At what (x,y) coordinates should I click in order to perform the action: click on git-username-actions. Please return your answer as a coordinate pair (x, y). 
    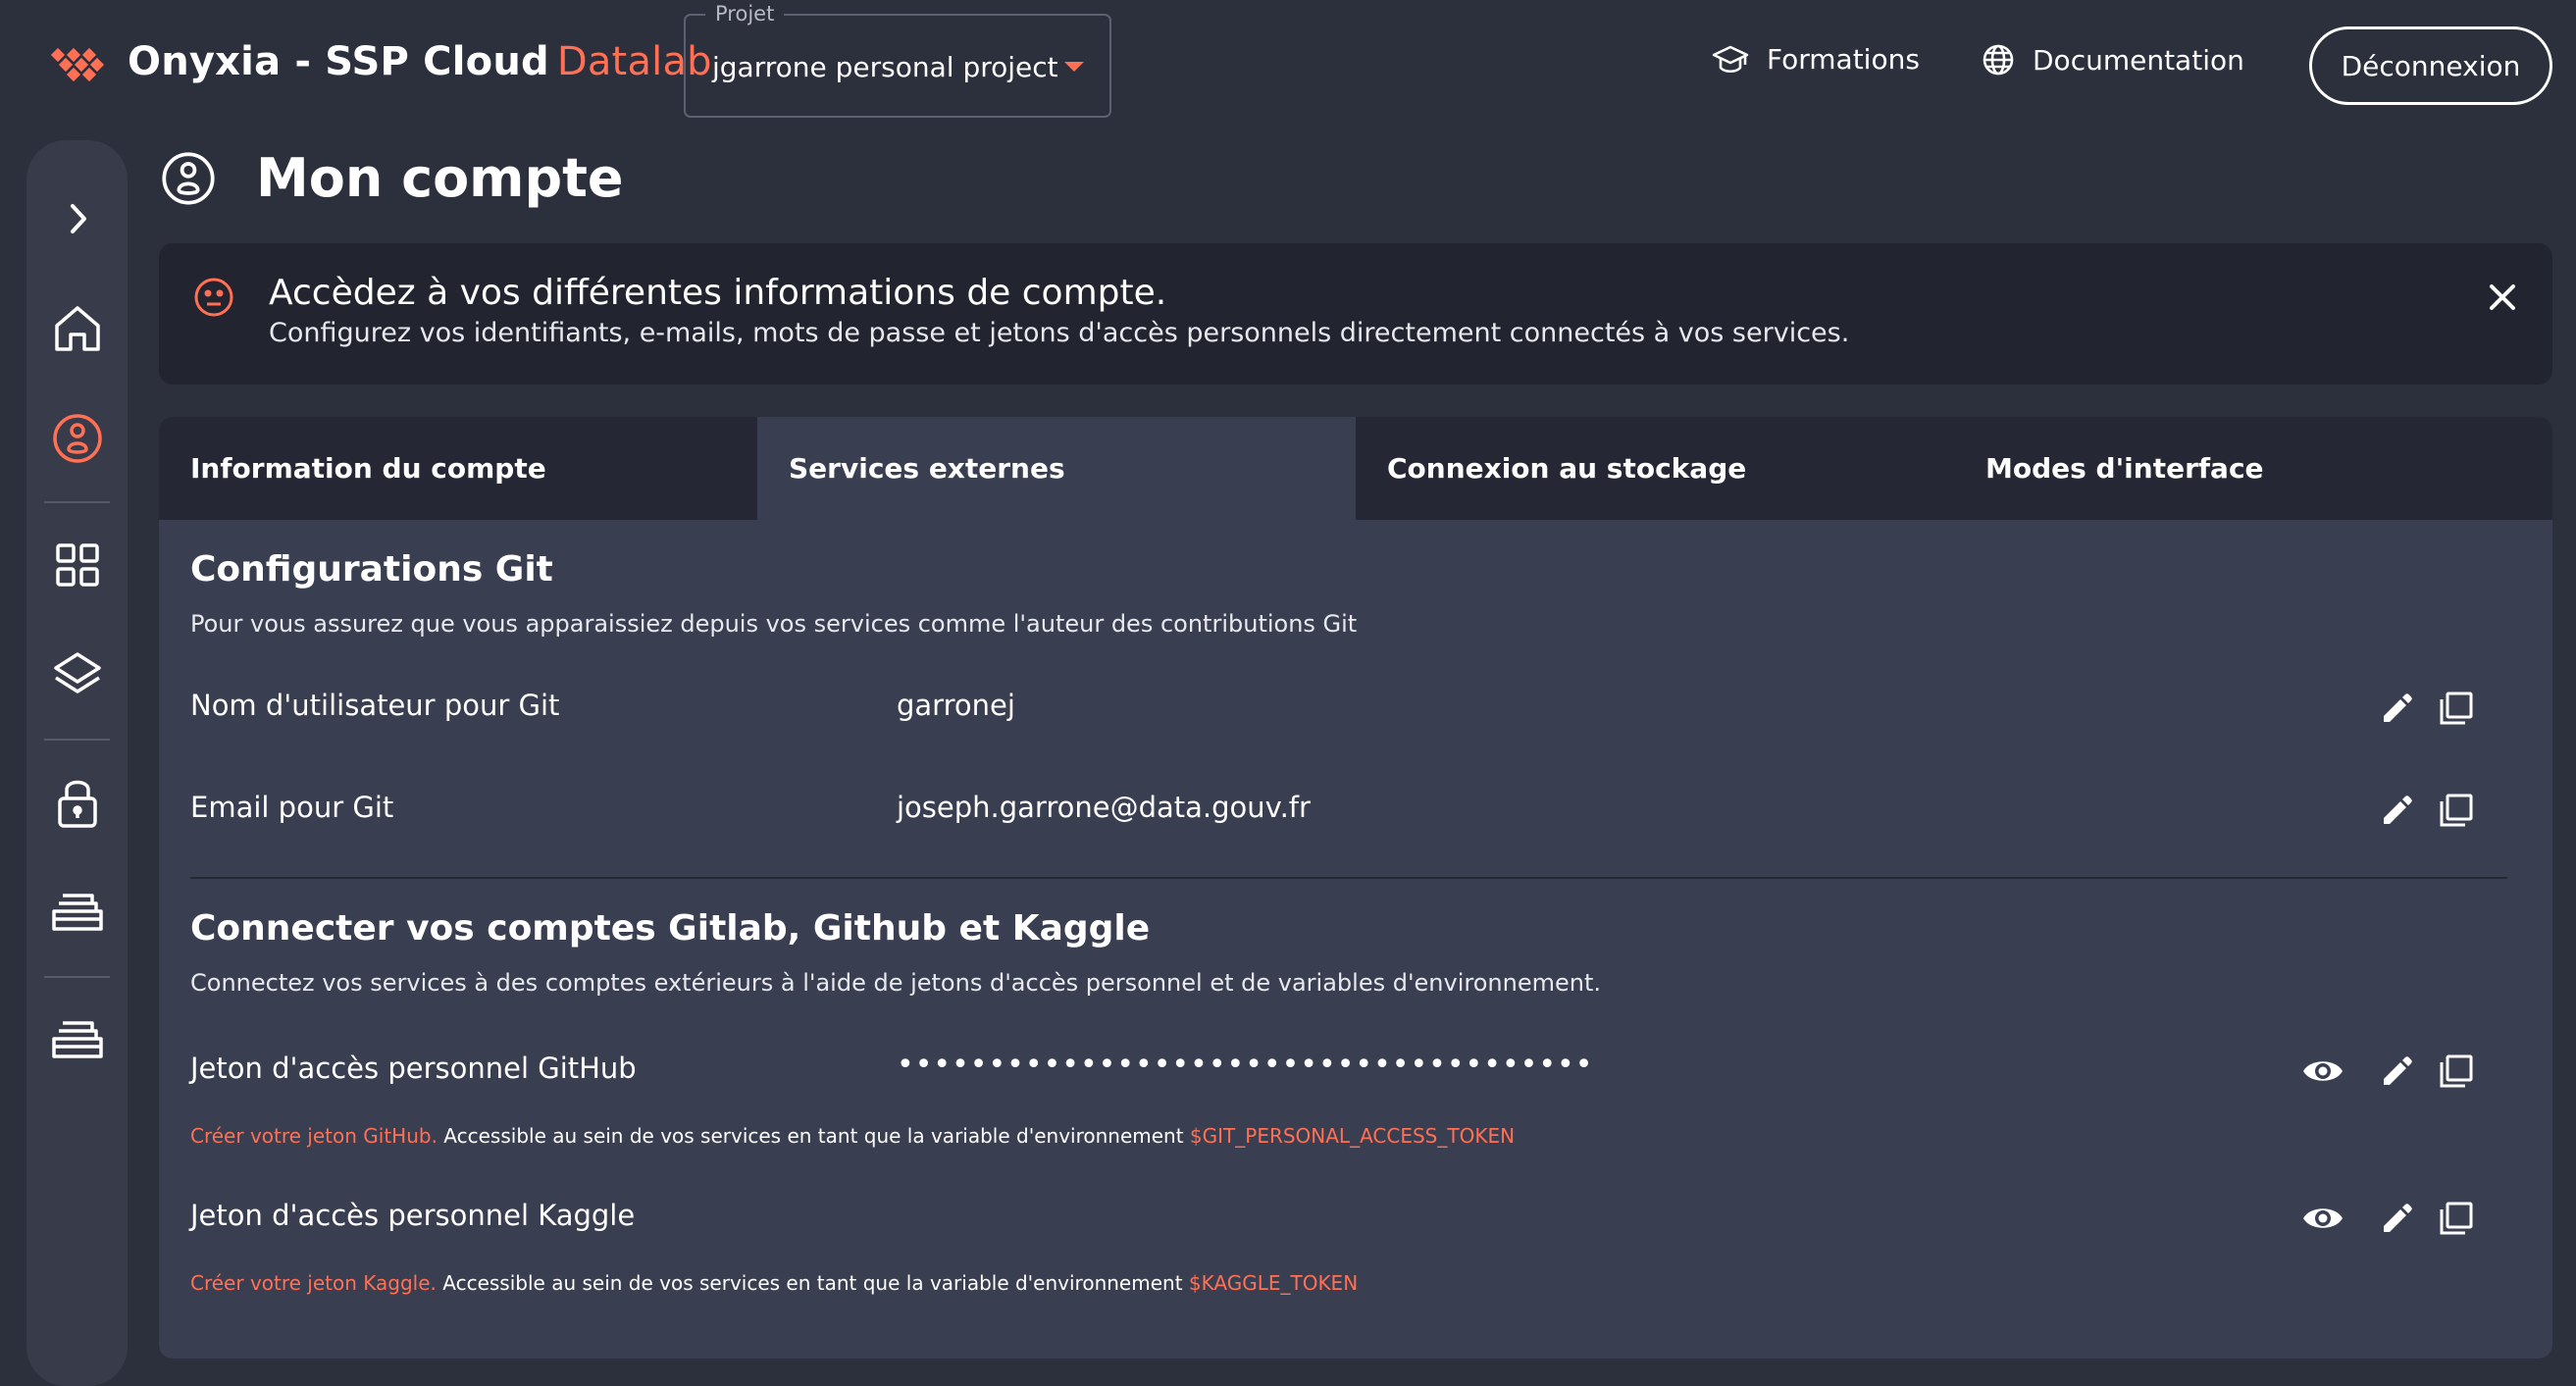
    Looking at the image, I should click on (2427, 708).